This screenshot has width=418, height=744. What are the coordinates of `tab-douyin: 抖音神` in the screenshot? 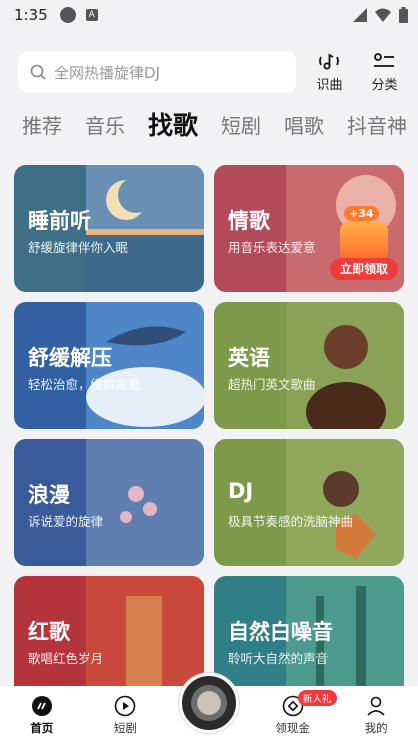 It's located at (377, 124).